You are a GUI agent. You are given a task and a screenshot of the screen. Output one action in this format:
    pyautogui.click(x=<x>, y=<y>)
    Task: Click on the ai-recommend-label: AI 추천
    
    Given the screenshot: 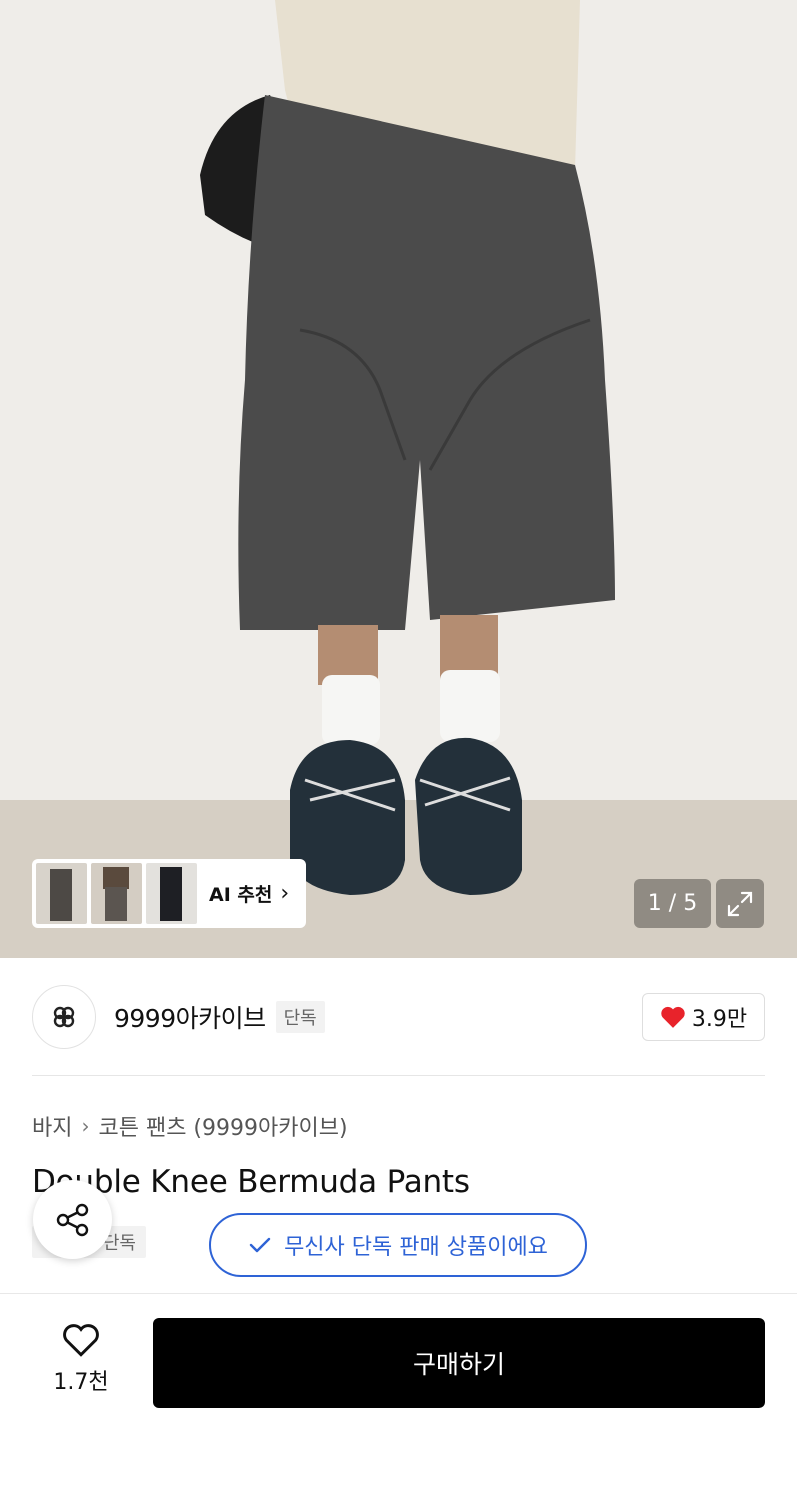 What is the action you would take?
    pyautogui.click(x=241, y=895)
    